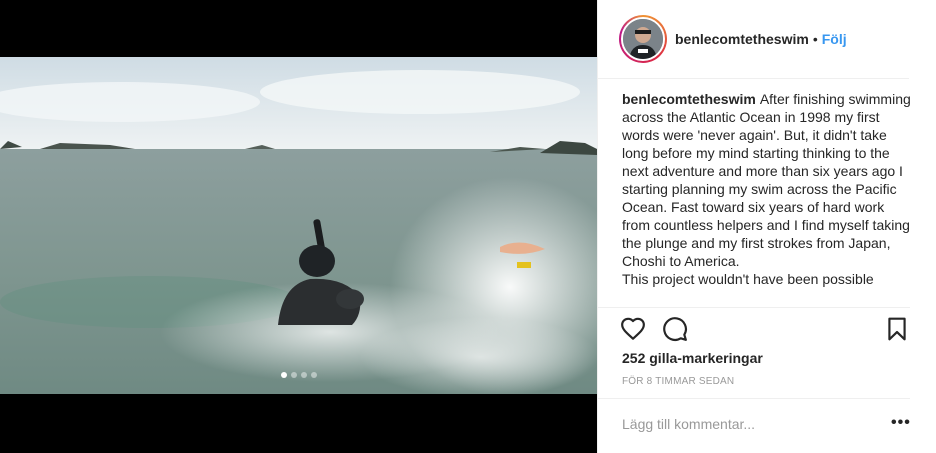  Describe the element at coordinates (901, 423) in the screenshot. I see `more-options-icon: •••` at that location.